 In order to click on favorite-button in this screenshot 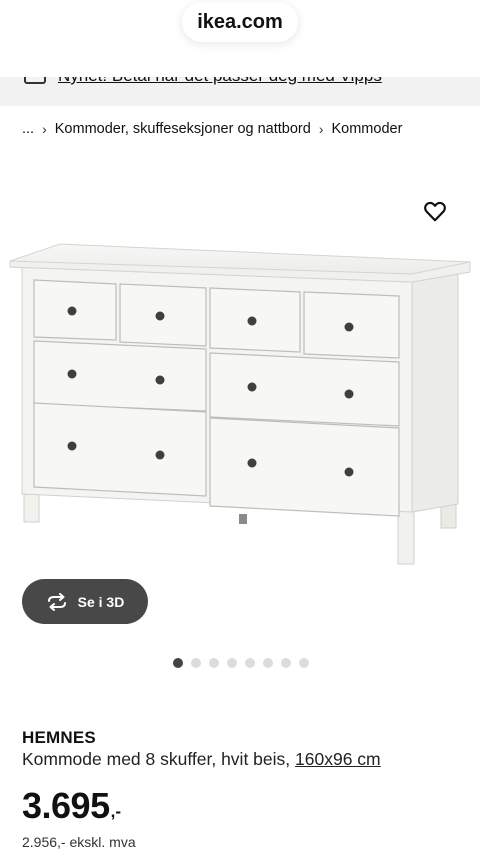, I will do `click(435, 211)`.